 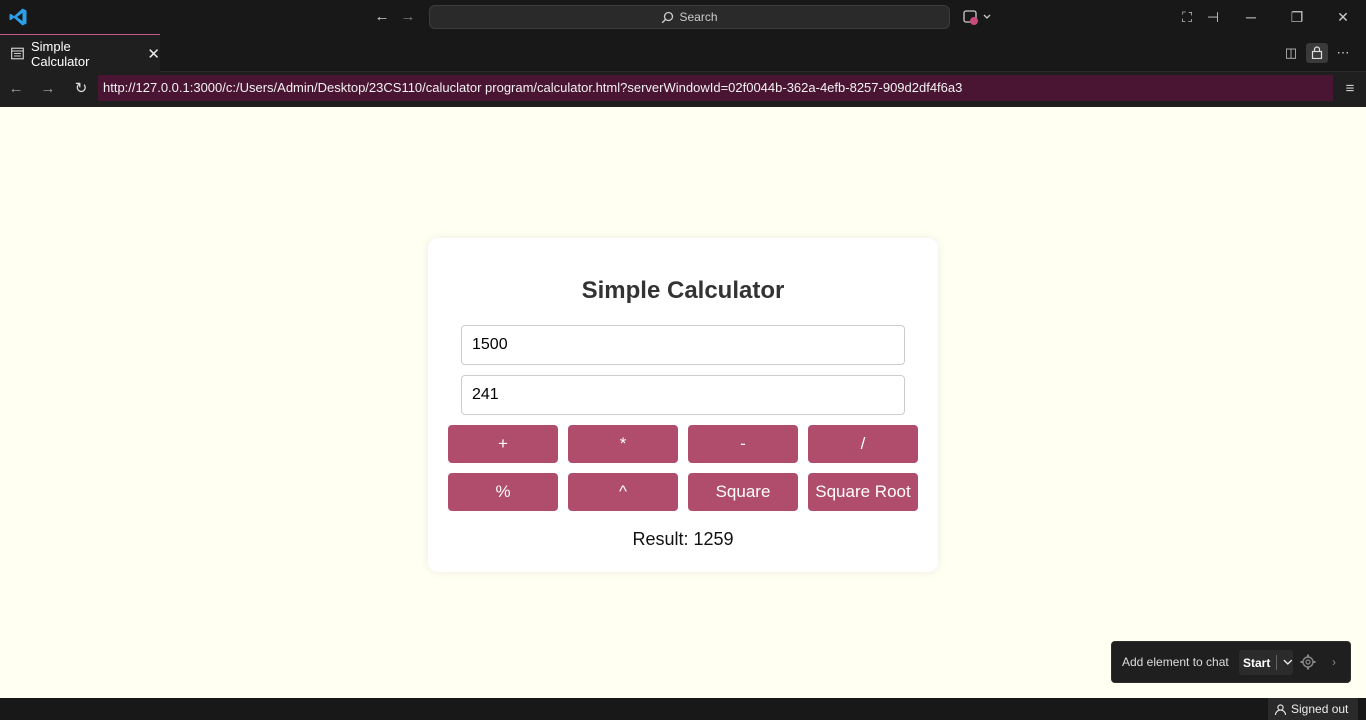 What do you see at coordinates (1291, 53) in the screenshot?
I see `split-editor-icon: ◫` at bounding box center [1291, 53].